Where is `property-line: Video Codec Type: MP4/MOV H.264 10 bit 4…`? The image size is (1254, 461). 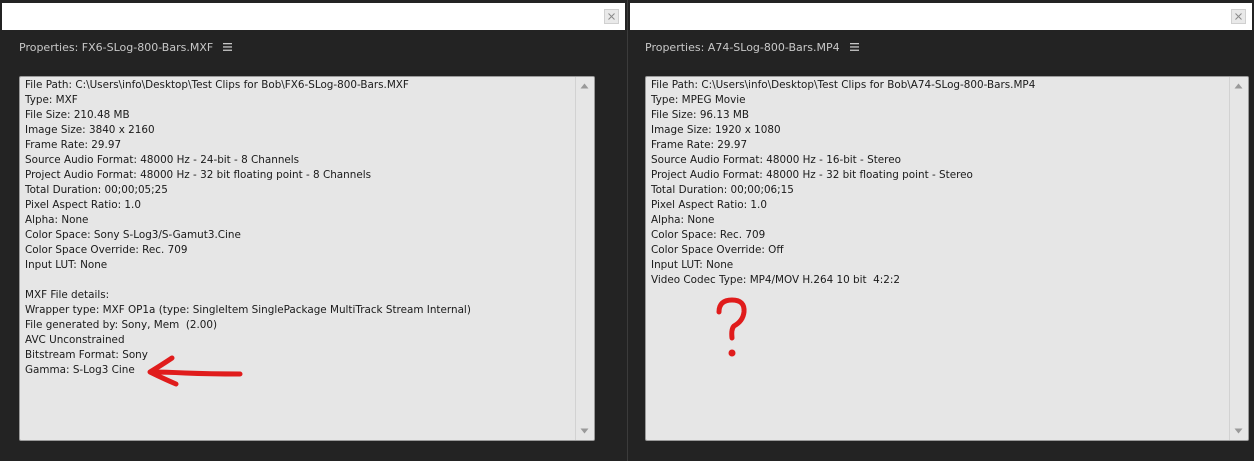 property-line: Video Codec Type: MP4/MOV H.264 10 bit 4… is located at coordinates (776, 280).